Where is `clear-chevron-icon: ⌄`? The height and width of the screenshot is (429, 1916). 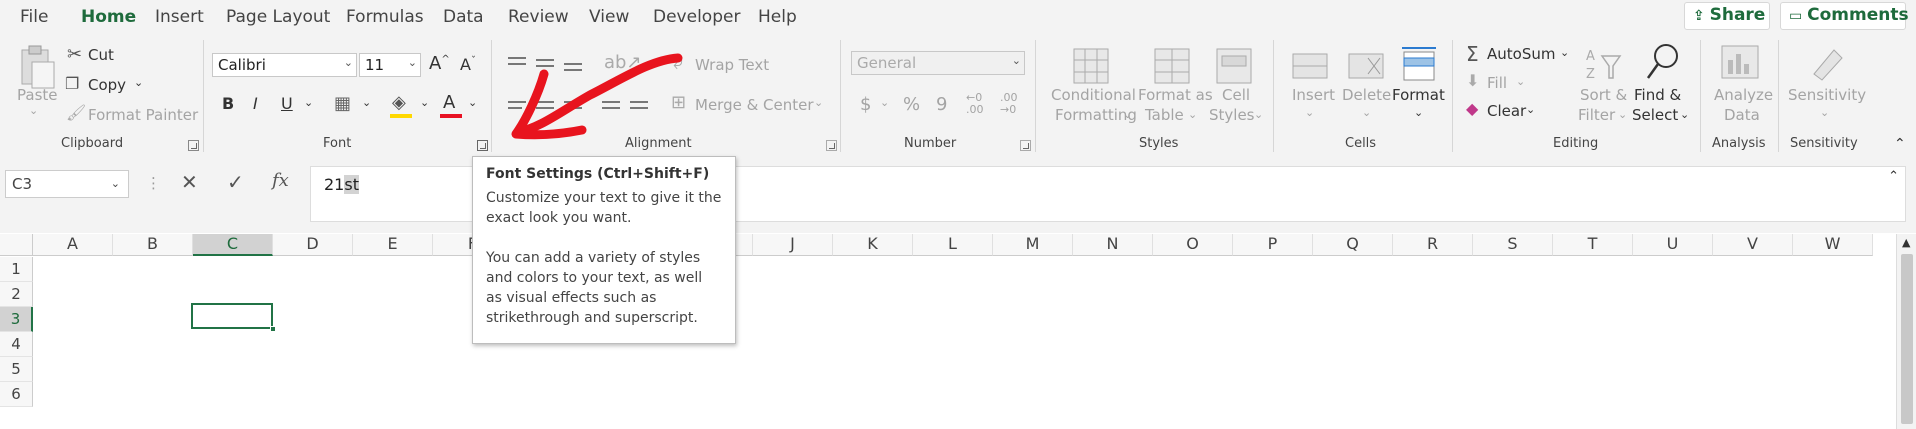 clear-chevron-icon: ⌄ is located at coordinates (1530, 109).